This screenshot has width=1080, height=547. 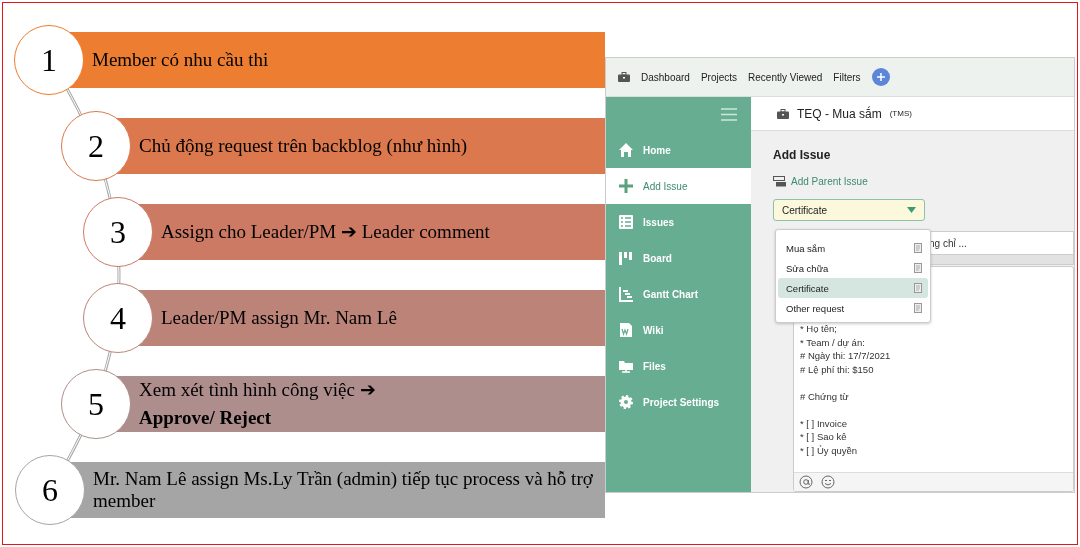 I want to click on step-number: 6, so click(x=50, y=490).